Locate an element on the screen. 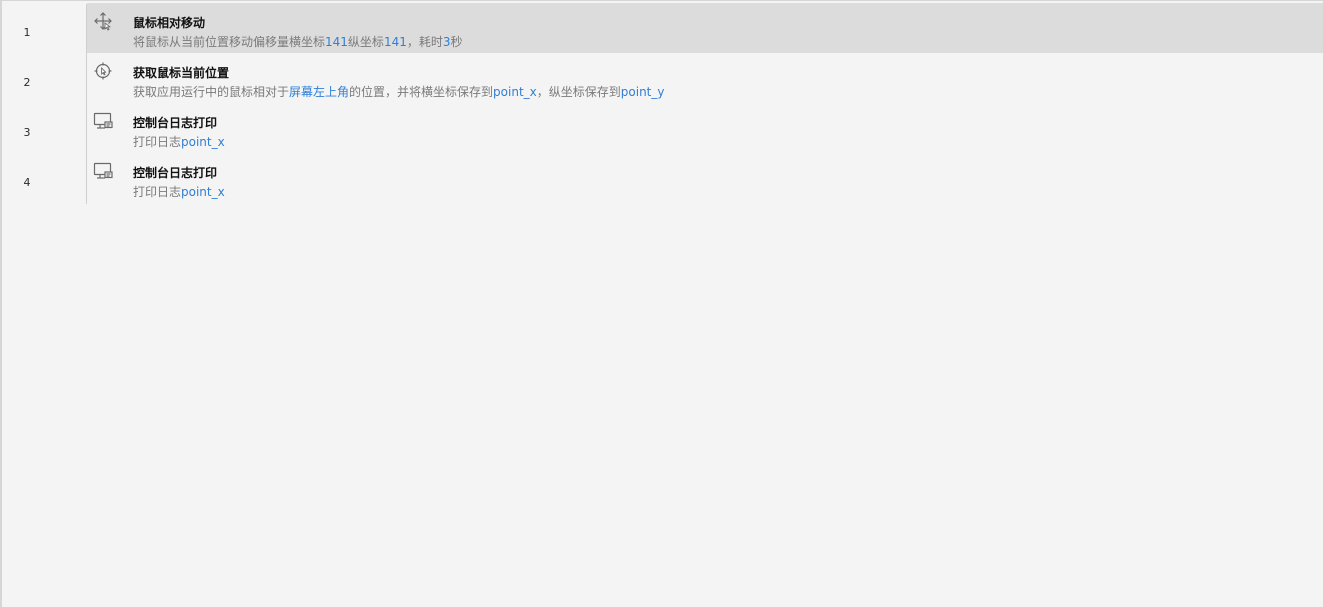 This screenshot has height=607, width=1323. param-value: 3 is located at coordinates (447, 42).